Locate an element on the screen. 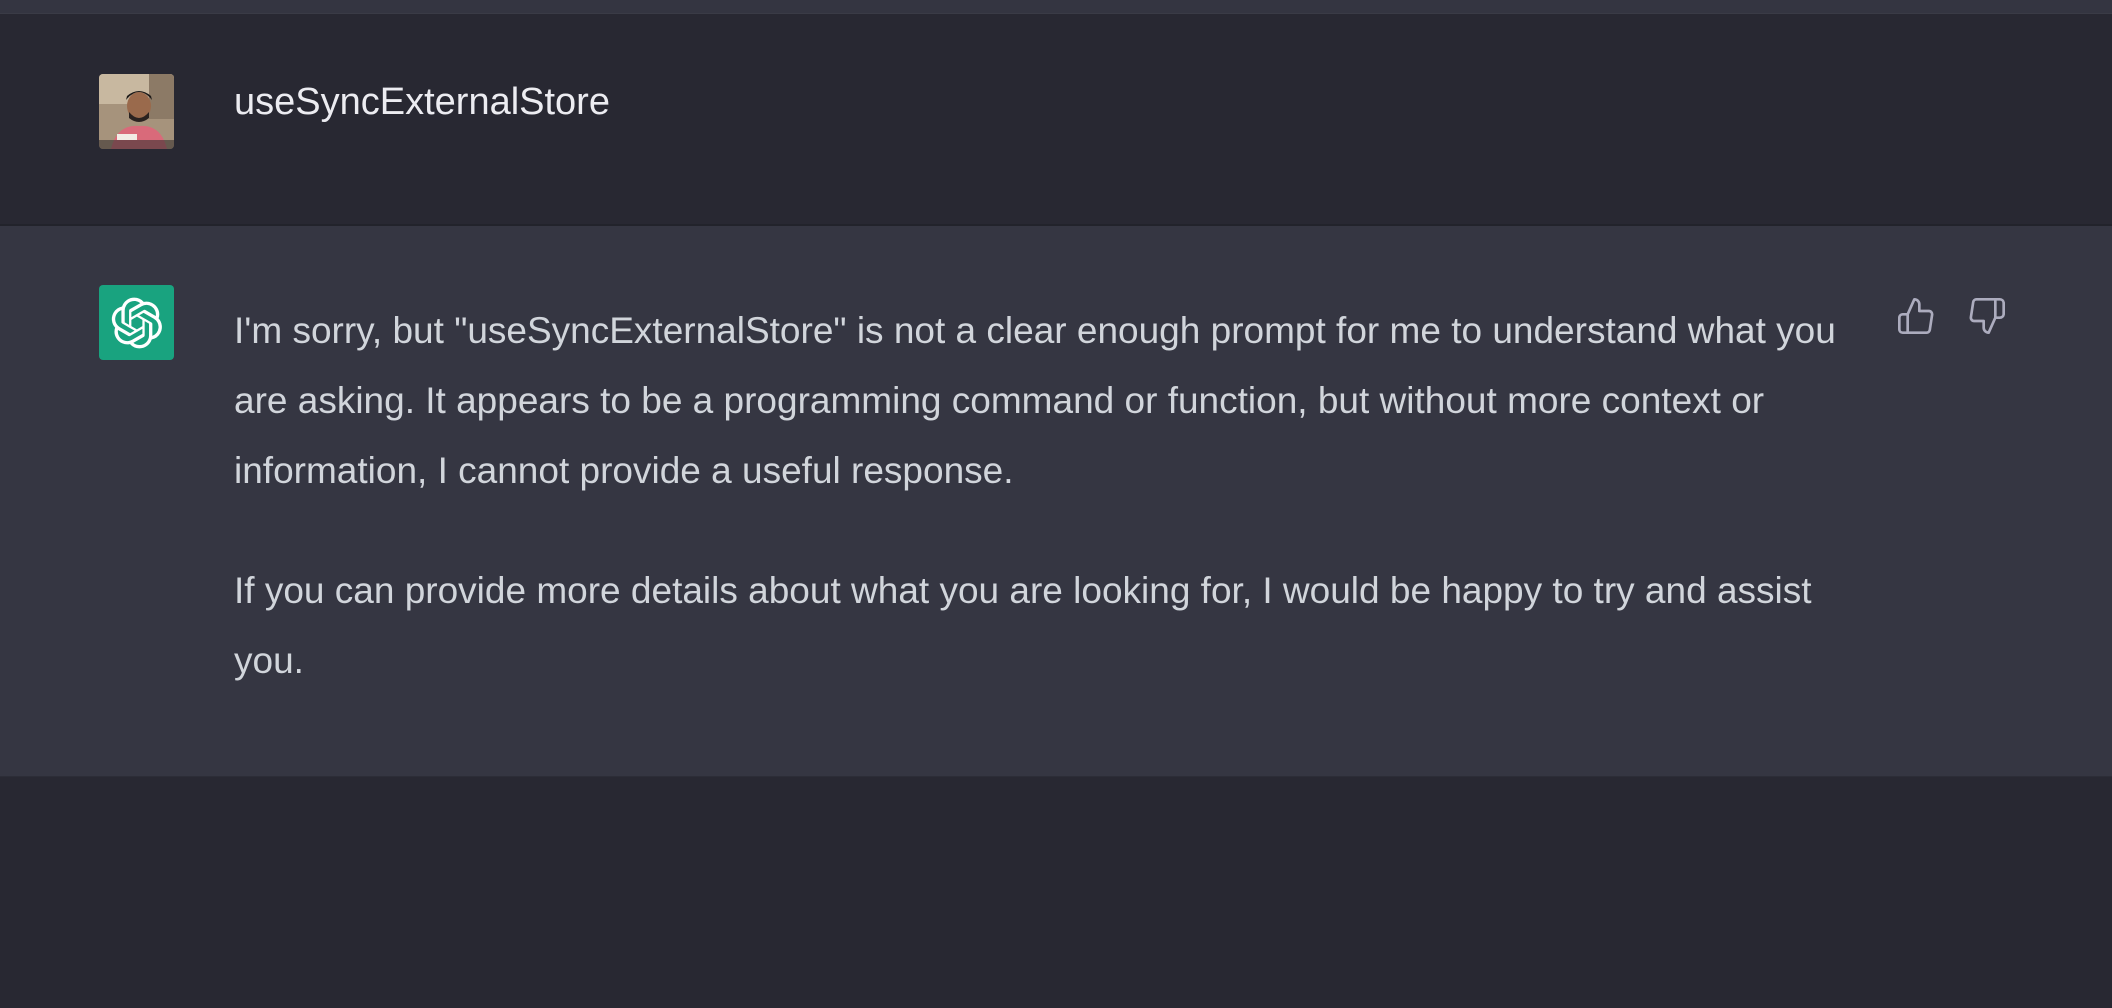 Image resolution: width=2112 pixels, height=1008 pixels. assistant-avatar is located at coordinates (136, 322).